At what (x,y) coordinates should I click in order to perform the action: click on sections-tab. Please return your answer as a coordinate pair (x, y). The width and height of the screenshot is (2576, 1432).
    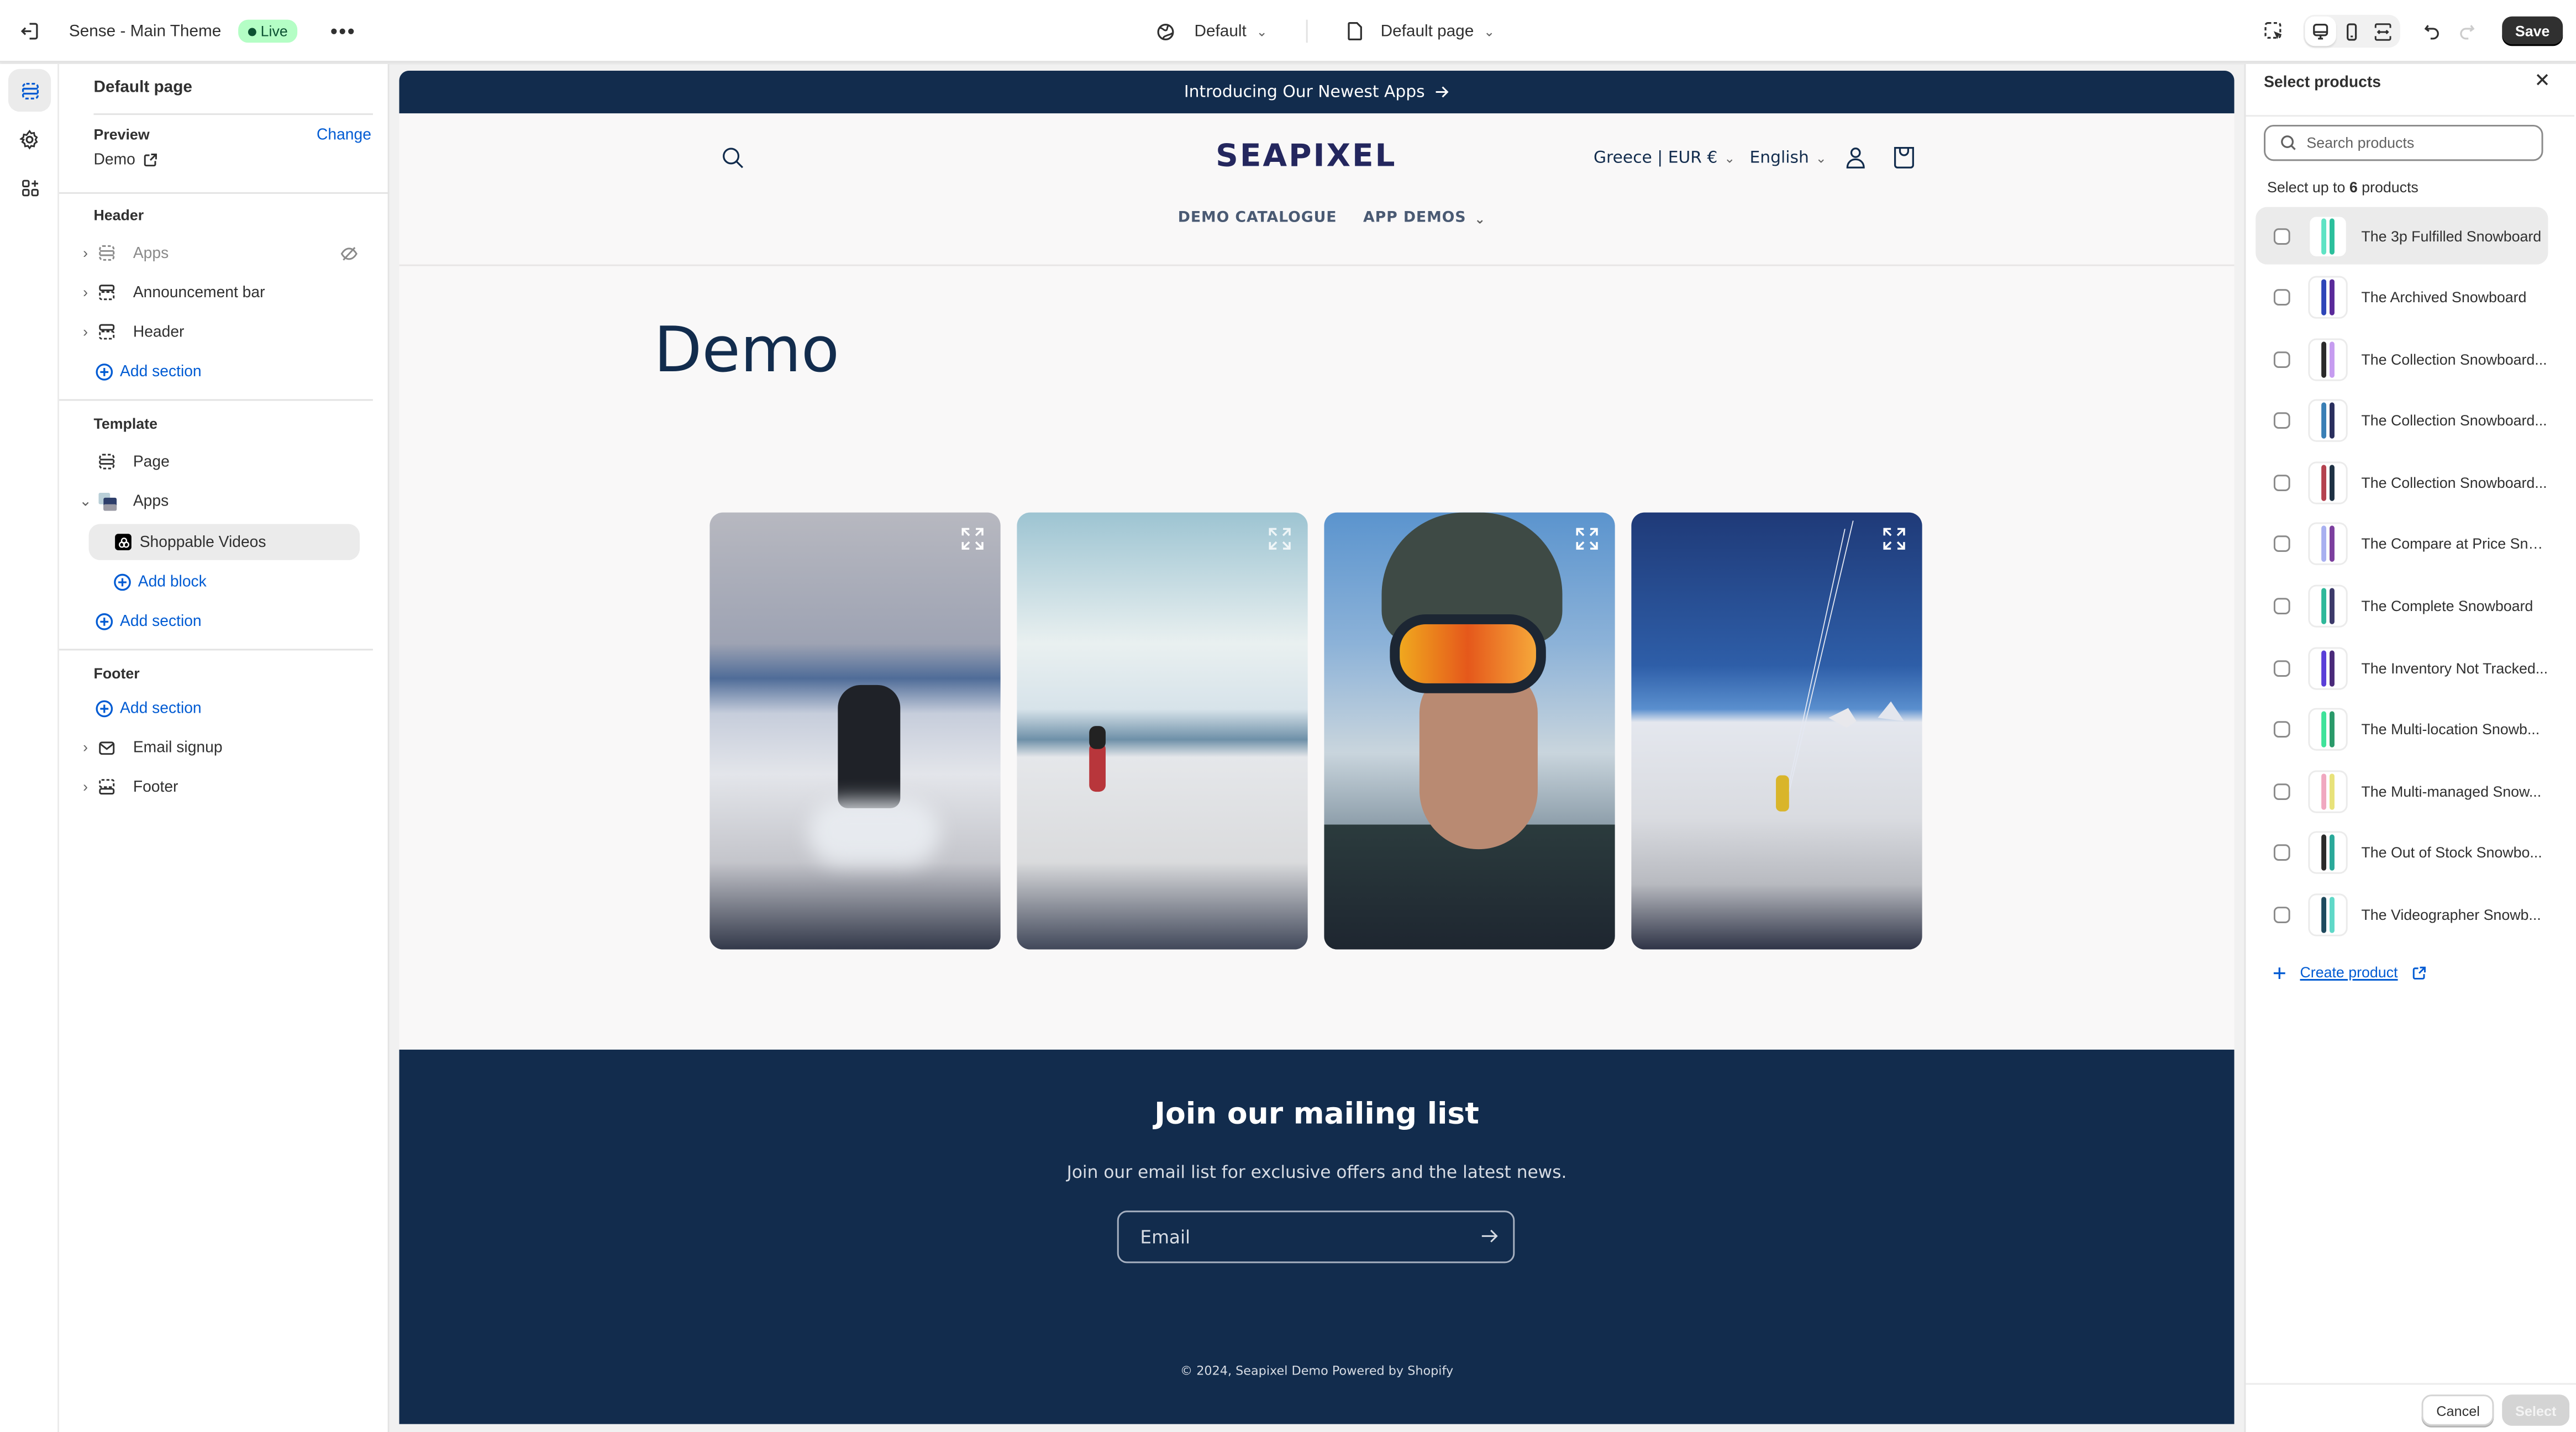
    Looking at the image, I should click on (29, 90).